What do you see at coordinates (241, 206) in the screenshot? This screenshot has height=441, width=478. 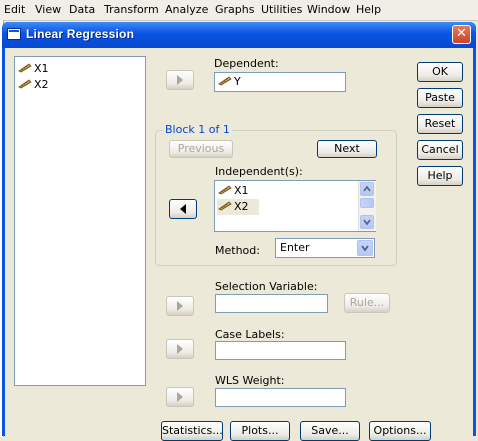 I see `independent-var-label: X2` at bounding box center [241, 206].